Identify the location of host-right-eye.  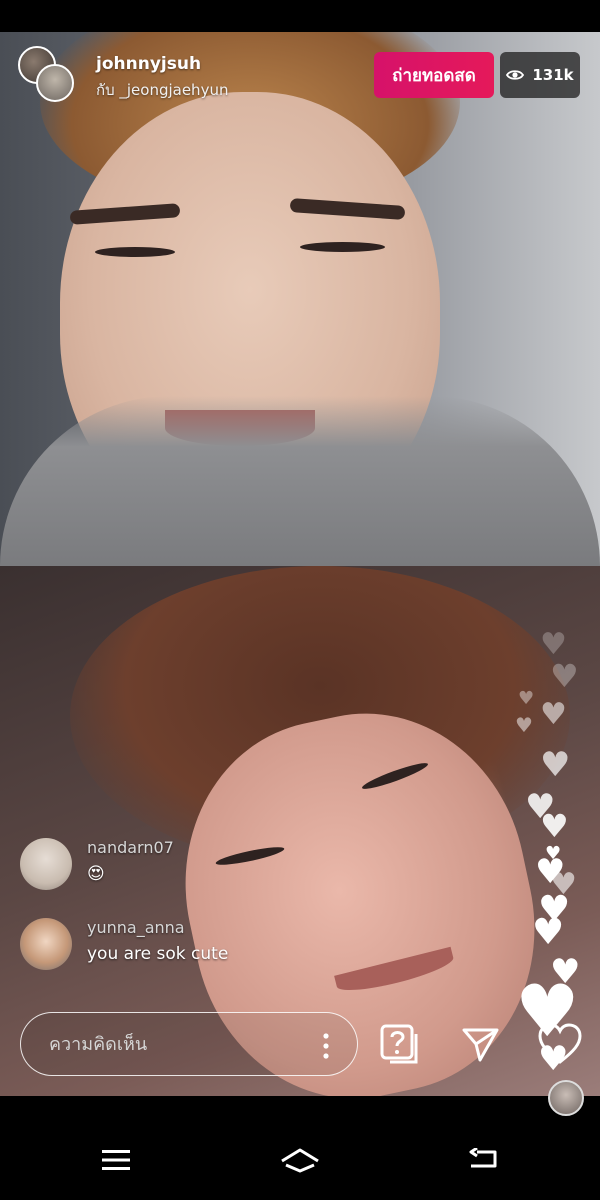
(342, 247).